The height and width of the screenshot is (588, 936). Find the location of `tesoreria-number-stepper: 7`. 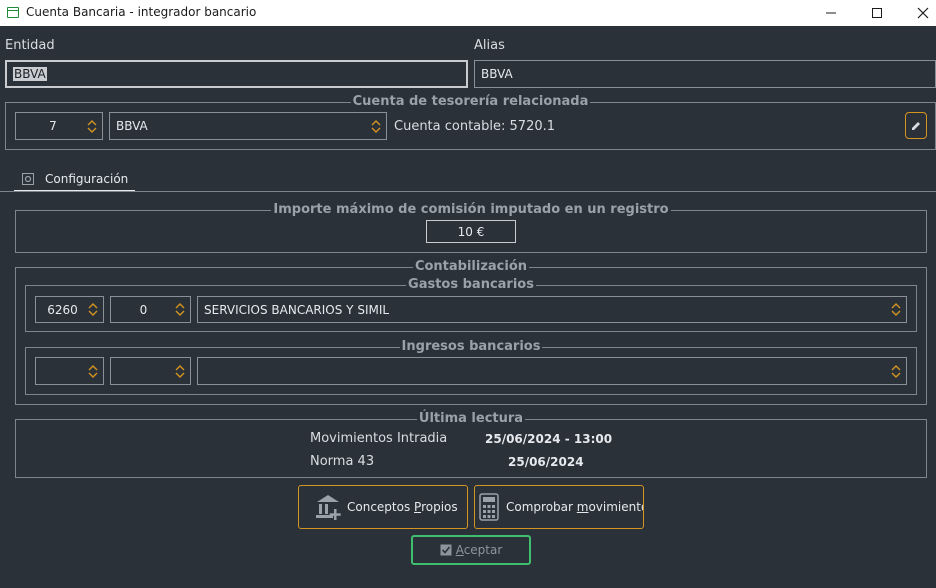

tesoreria-number-stepper: 7 is located at coordinates (59, 126).